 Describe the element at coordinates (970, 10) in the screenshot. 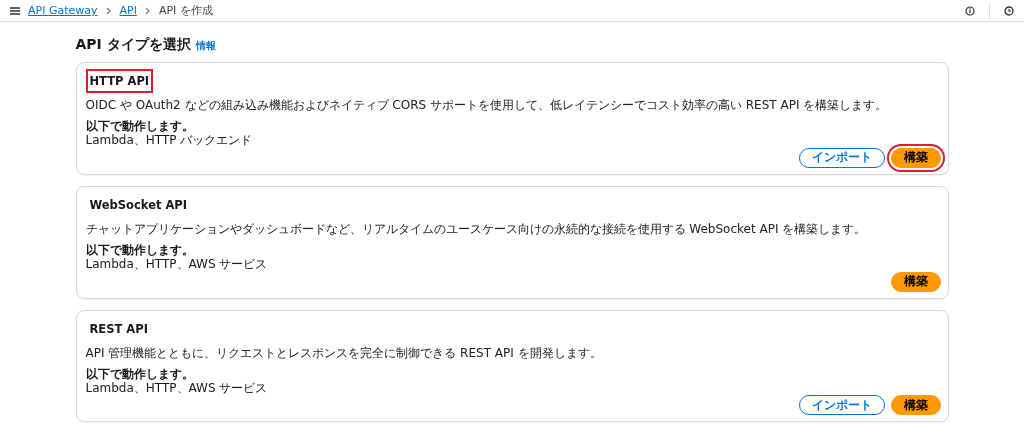

I see `info-icon` at that location.